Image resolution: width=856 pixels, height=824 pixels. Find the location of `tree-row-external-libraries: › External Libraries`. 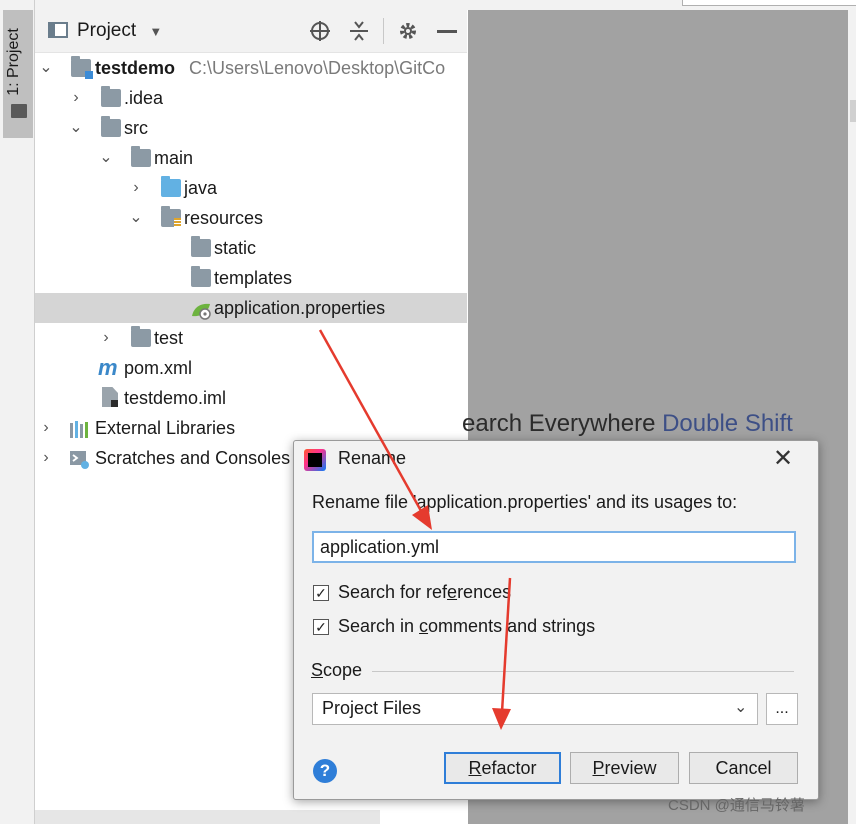

tree-row-external-libraries: › External Libraries is located at coordinates (251, 428).